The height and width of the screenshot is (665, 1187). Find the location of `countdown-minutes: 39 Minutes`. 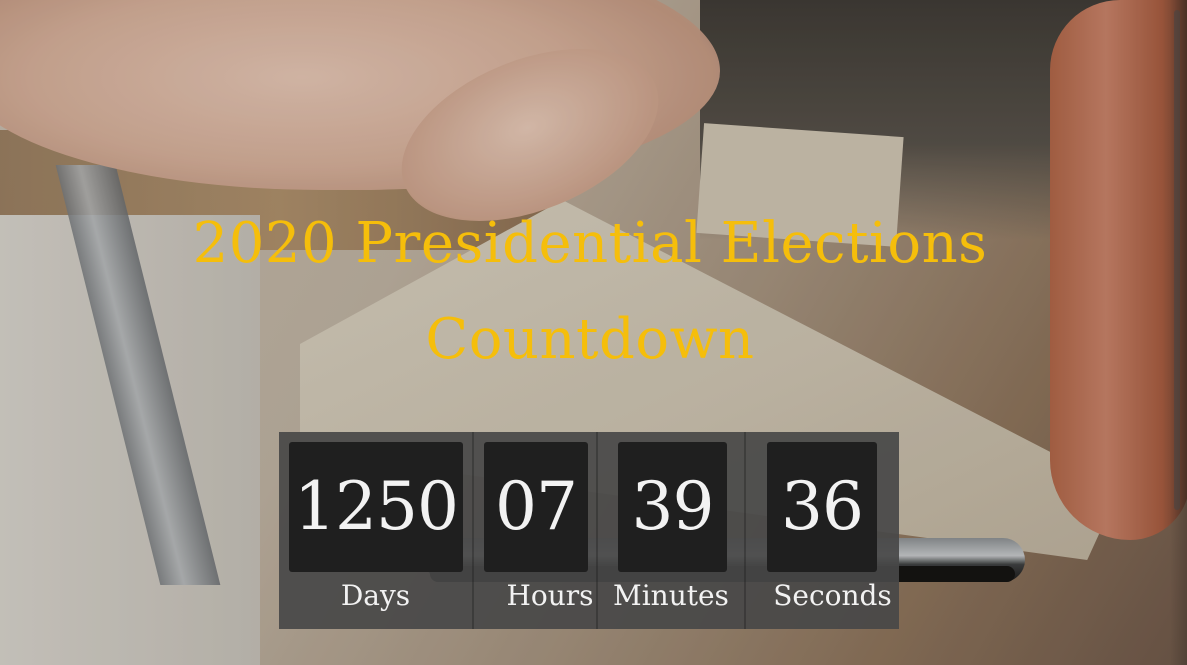

countdown-minutes: 39 Minutes is located at coordinates (672, 530).